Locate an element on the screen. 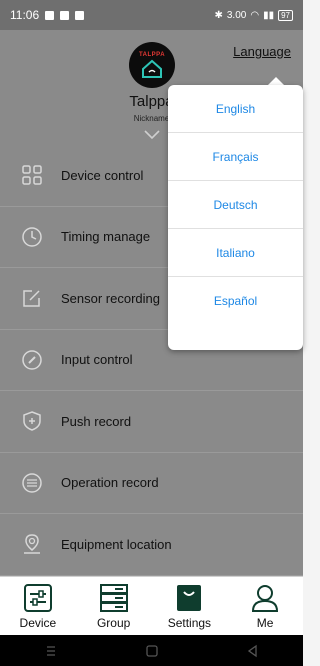  tab-group: Group is located at coordinates (114, 606).